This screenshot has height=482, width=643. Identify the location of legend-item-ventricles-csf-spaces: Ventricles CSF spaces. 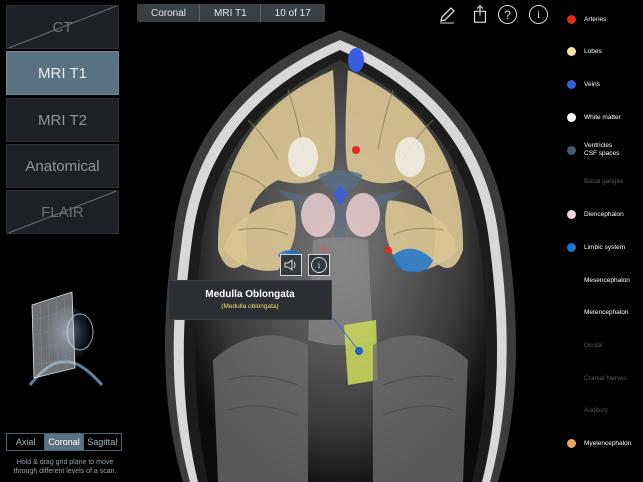
(593, 150).